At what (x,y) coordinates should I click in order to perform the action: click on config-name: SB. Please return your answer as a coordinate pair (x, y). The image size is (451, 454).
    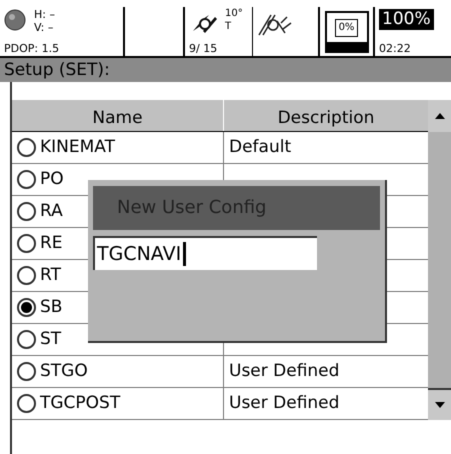
    Looking at the image, I should click on (51, 307).